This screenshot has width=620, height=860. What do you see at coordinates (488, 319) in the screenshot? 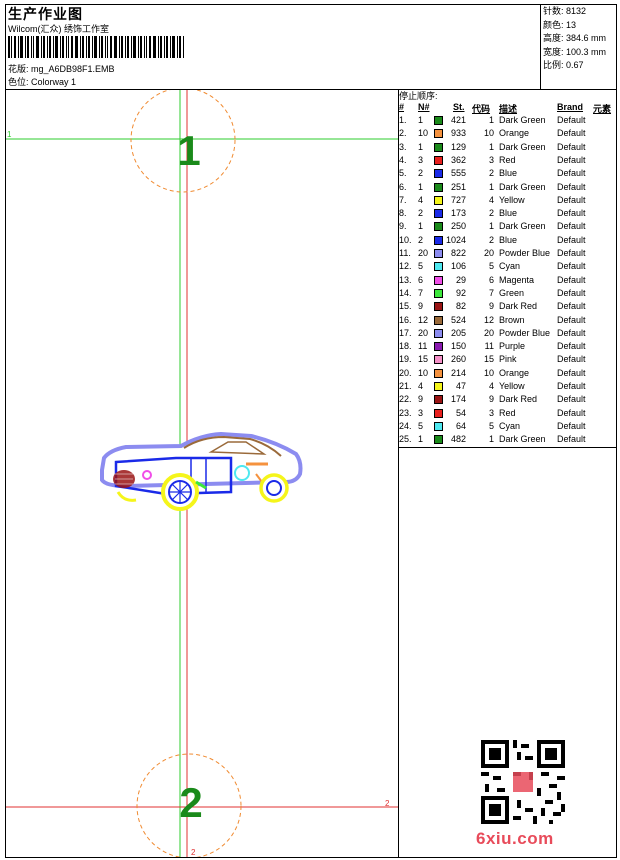
I see `row-code: 12` at bounding box center [488, 319].